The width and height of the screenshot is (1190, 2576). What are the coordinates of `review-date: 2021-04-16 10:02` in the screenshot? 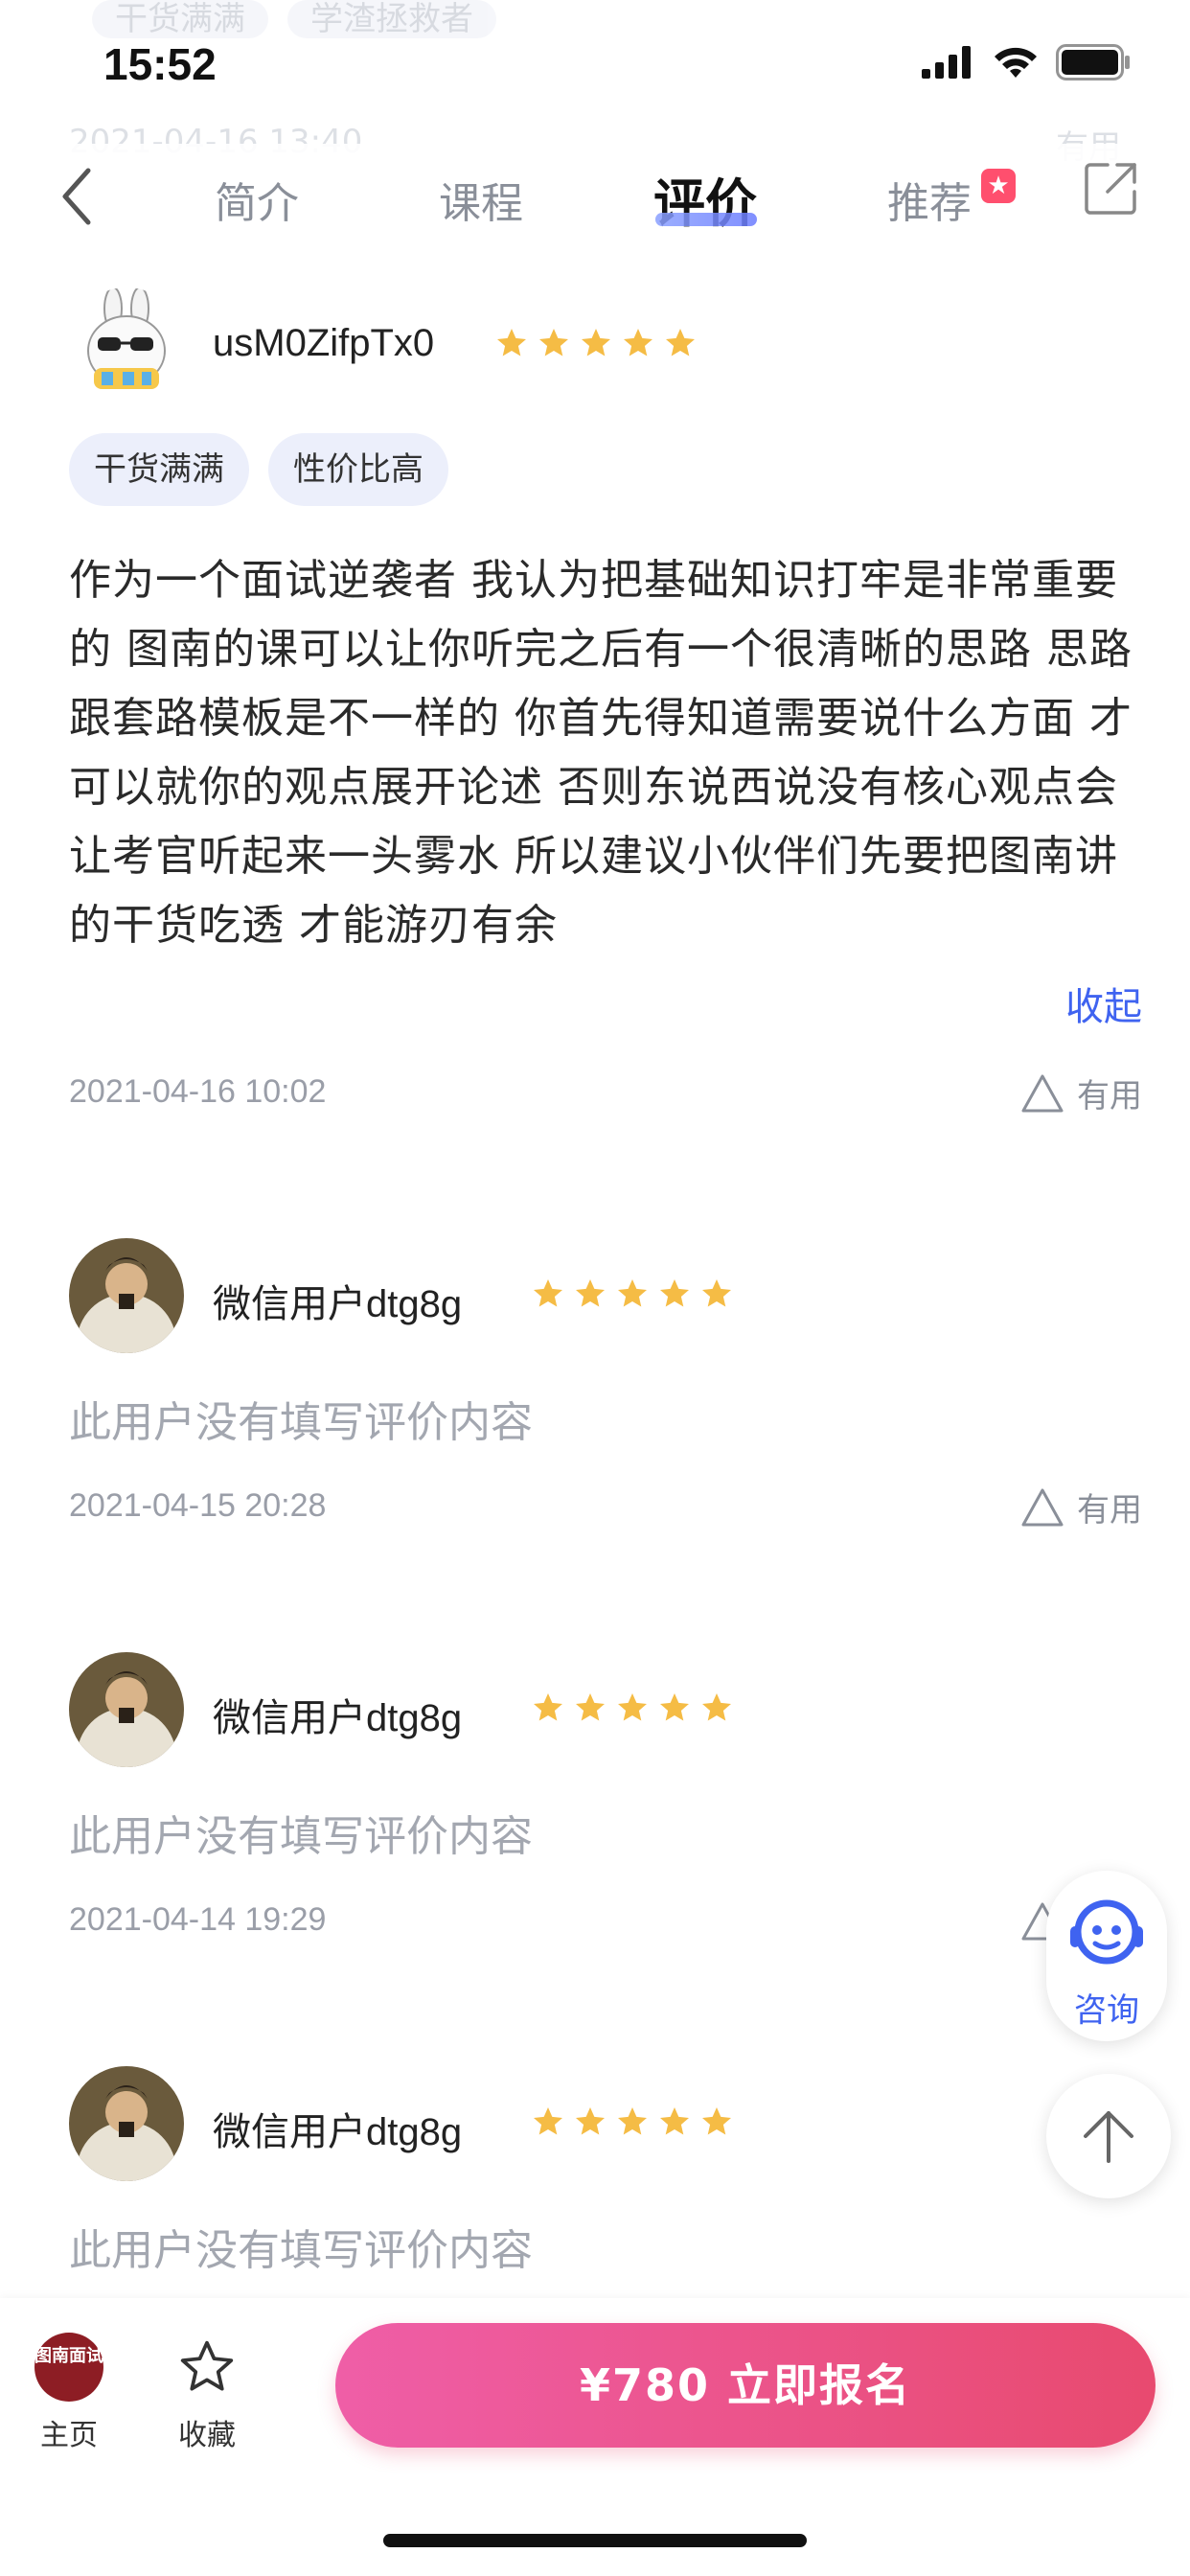 It's located at (198, 1091).